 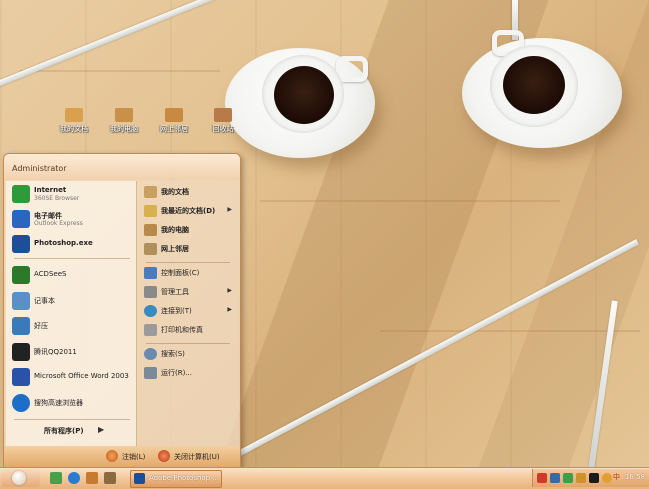 I want to click on word-icon, so click(x=21, y=377).